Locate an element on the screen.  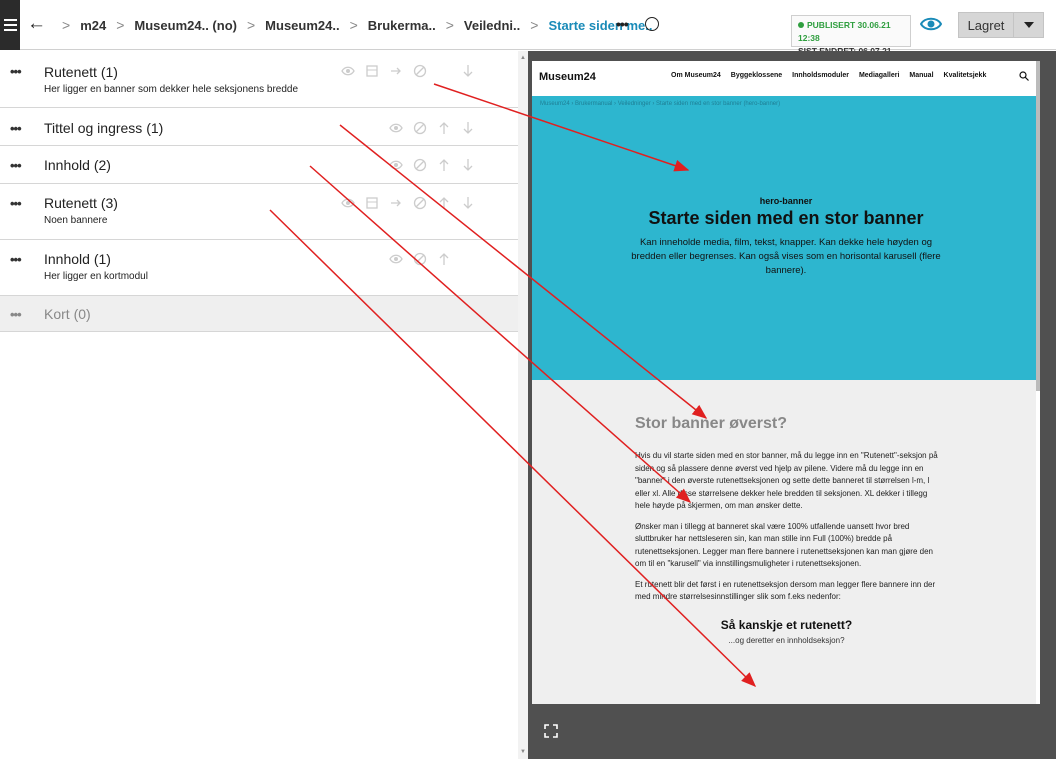
section-title: Rutenett (3) is located at coordinates (81, 203).